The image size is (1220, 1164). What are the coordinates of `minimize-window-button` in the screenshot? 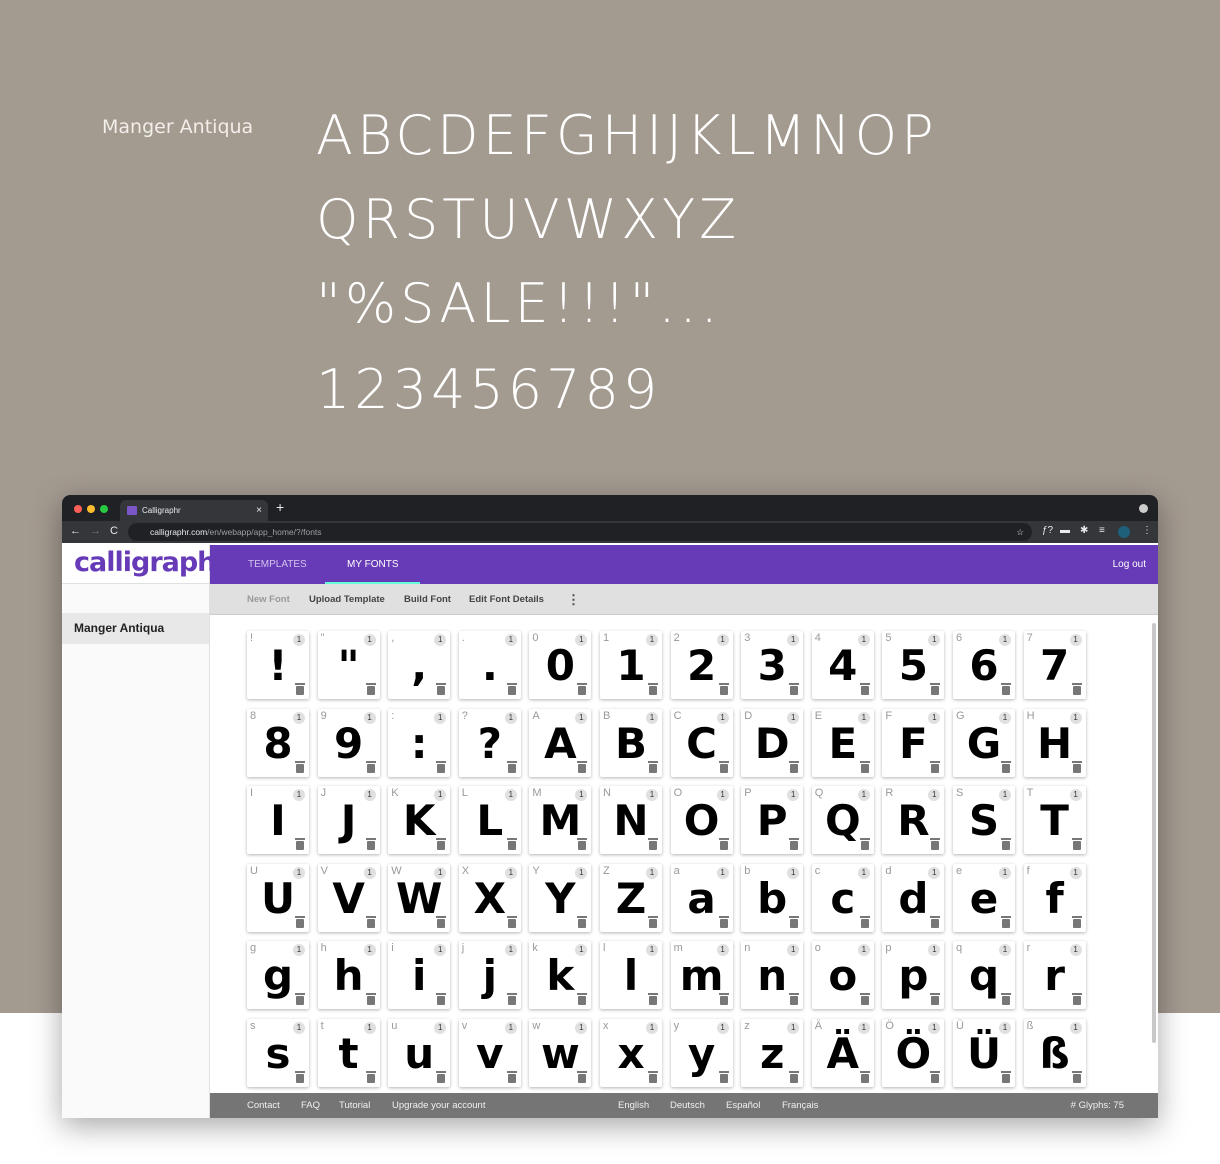 It's located at (91, 509).